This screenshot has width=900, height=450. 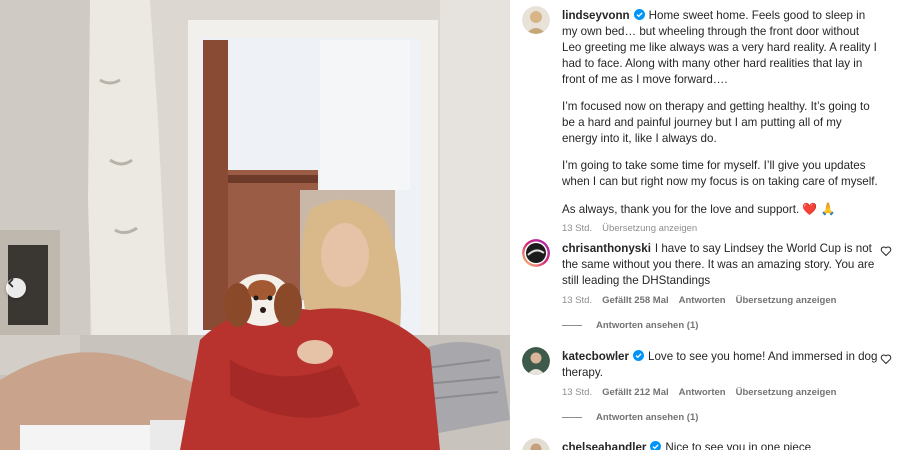 I want to click on chevron-left-icon, so click(x=10, y=283).